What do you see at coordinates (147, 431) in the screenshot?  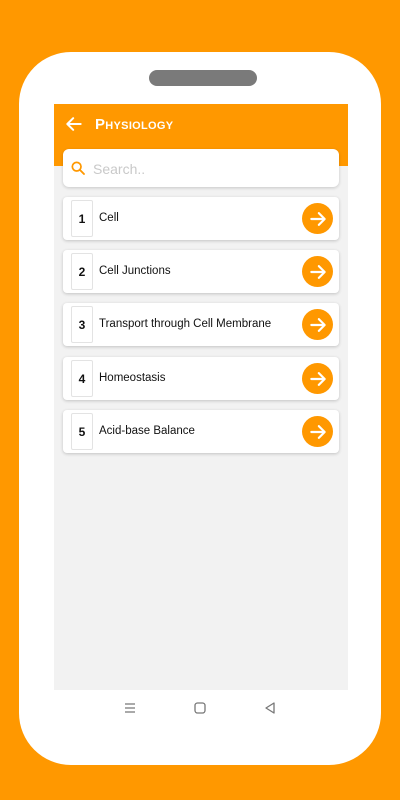 I see `topic-label: Acid-base Balance` at bounding box center [147, 431].